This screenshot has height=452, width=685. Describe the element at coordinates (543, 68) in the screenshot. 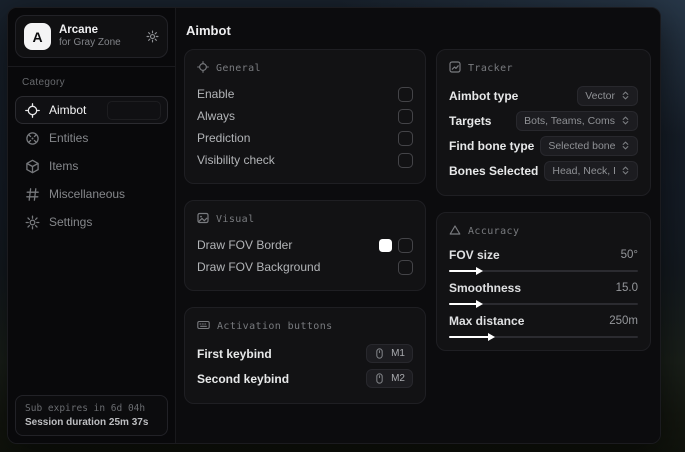

I see `tracker-card-header: Tracker` at that location.